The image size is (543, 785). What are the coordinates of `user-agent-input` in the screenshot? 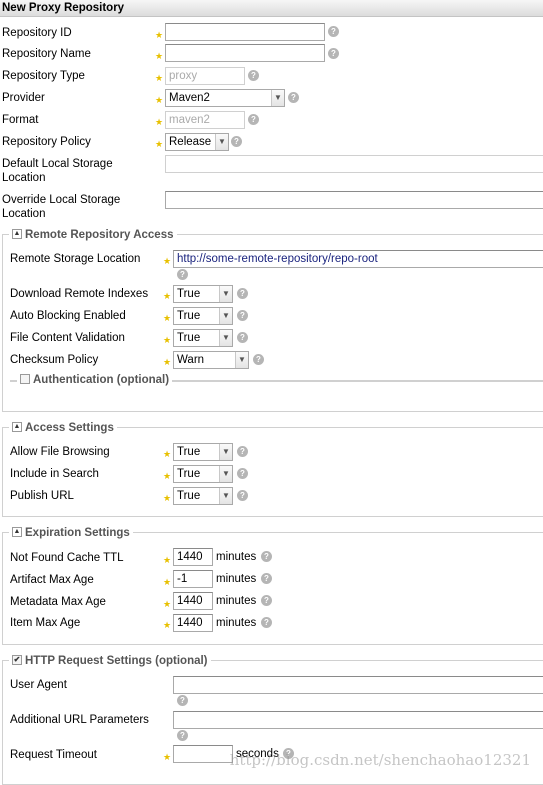 It's located at (358, 685).